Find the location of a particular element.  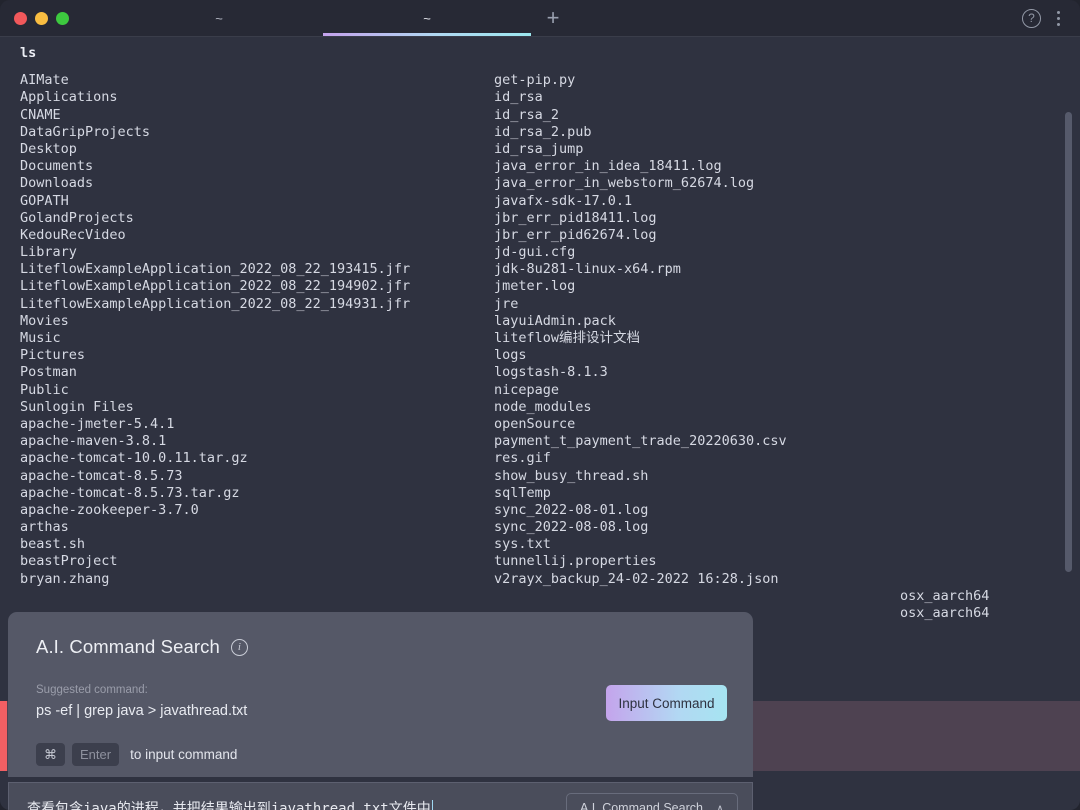

command-key-icon: ⌘ is located at coordinates (50, 754).